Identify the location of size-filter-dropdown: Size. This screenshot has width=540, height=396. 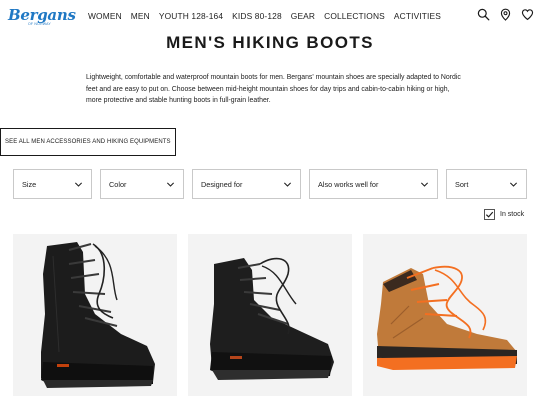
(52, 184).